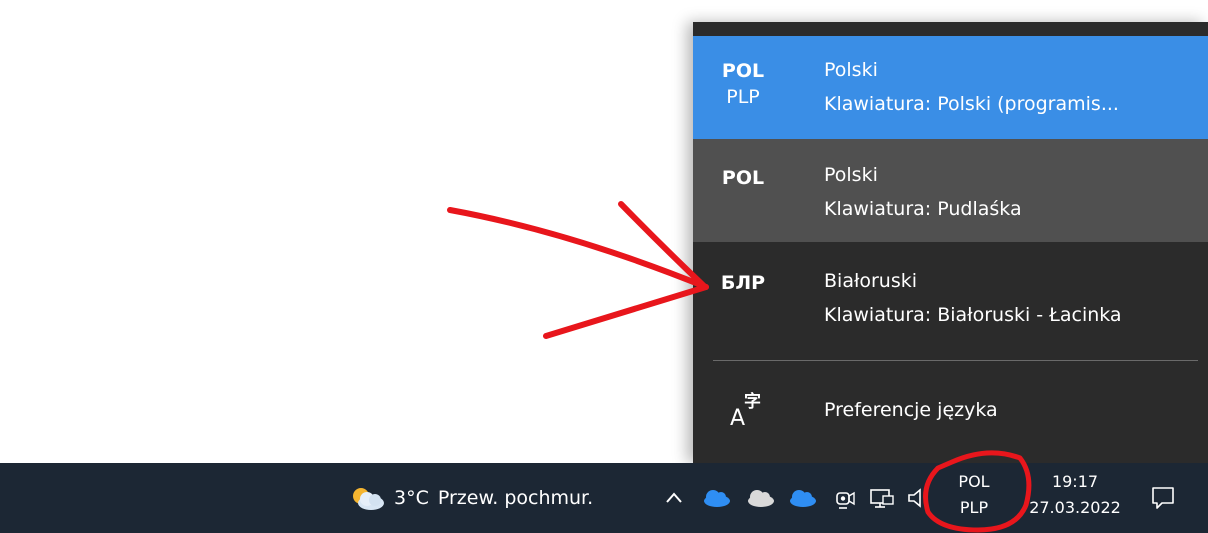 The width and height of the screenshot is (1208, 533). I want to click on language-code: БЛР, so click(743, 283).